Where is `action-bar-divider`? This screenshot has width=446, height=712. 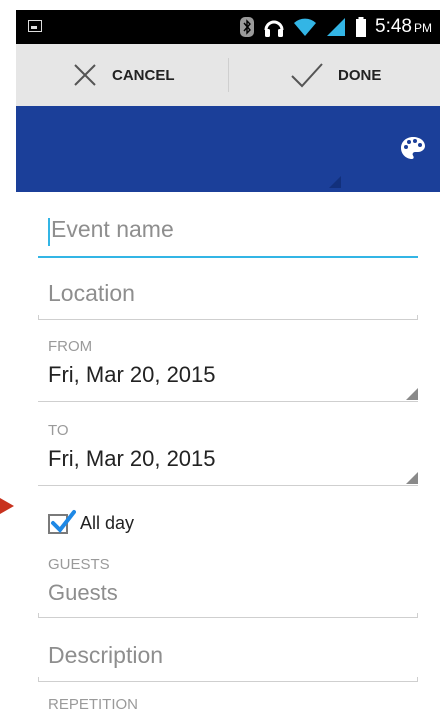
action-bar-divider is located at coordinates (228, 75).